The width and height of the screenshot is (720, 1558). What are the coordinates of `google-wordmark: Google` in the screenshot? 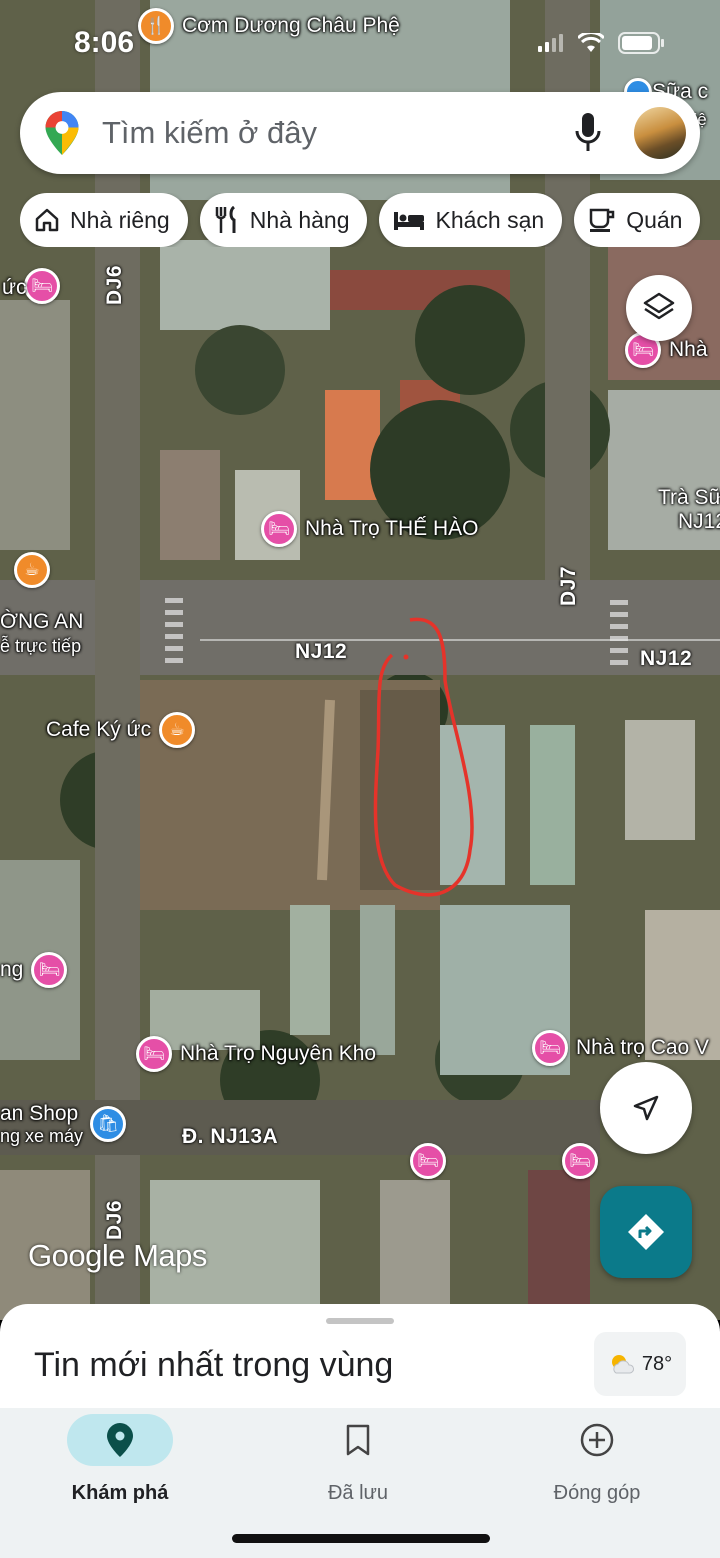 It's located at (76, 1255).